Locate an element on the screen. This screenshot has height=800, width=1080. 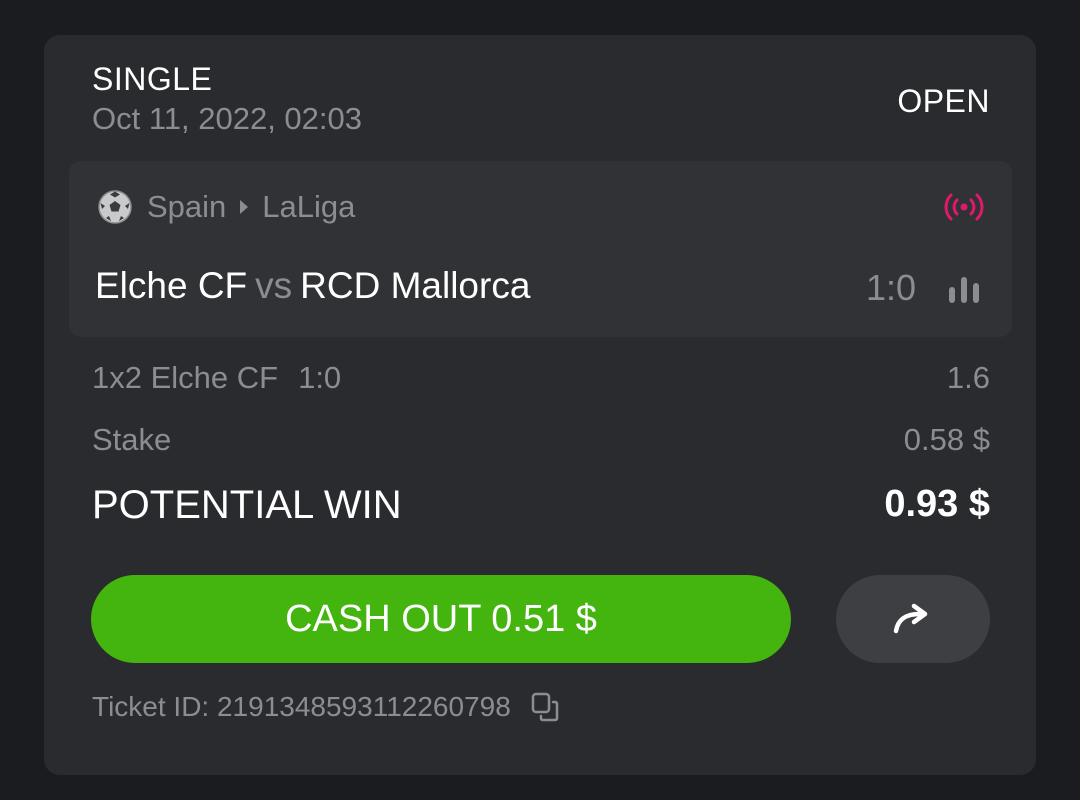
league-label: LaLiga is located at coordinates (309, 206).